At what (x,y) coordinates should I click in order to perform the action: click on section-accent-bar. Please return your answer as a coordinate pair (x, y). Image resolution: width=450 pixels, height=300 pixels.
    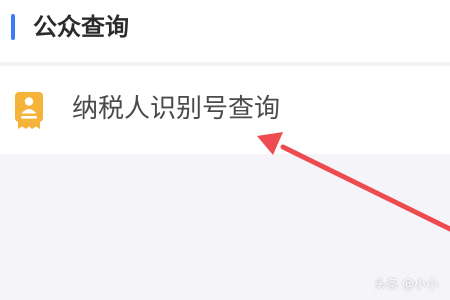
    Looking at the image, I should click on (13, 27).